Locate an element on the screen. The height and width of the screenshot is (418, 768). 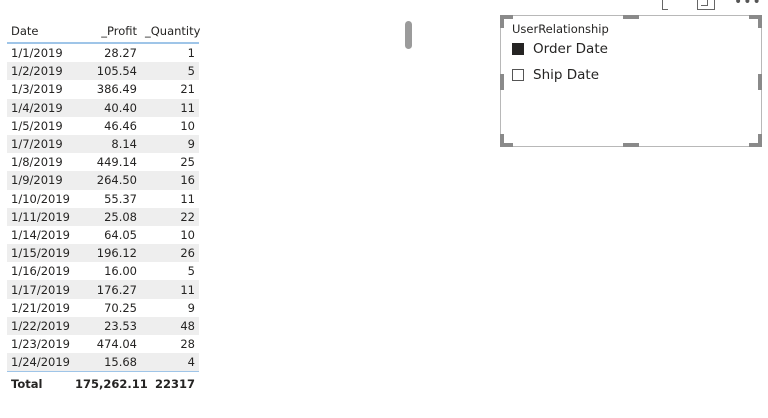
cell-date: 1/2/2019 is located at coordinates (39, 71).